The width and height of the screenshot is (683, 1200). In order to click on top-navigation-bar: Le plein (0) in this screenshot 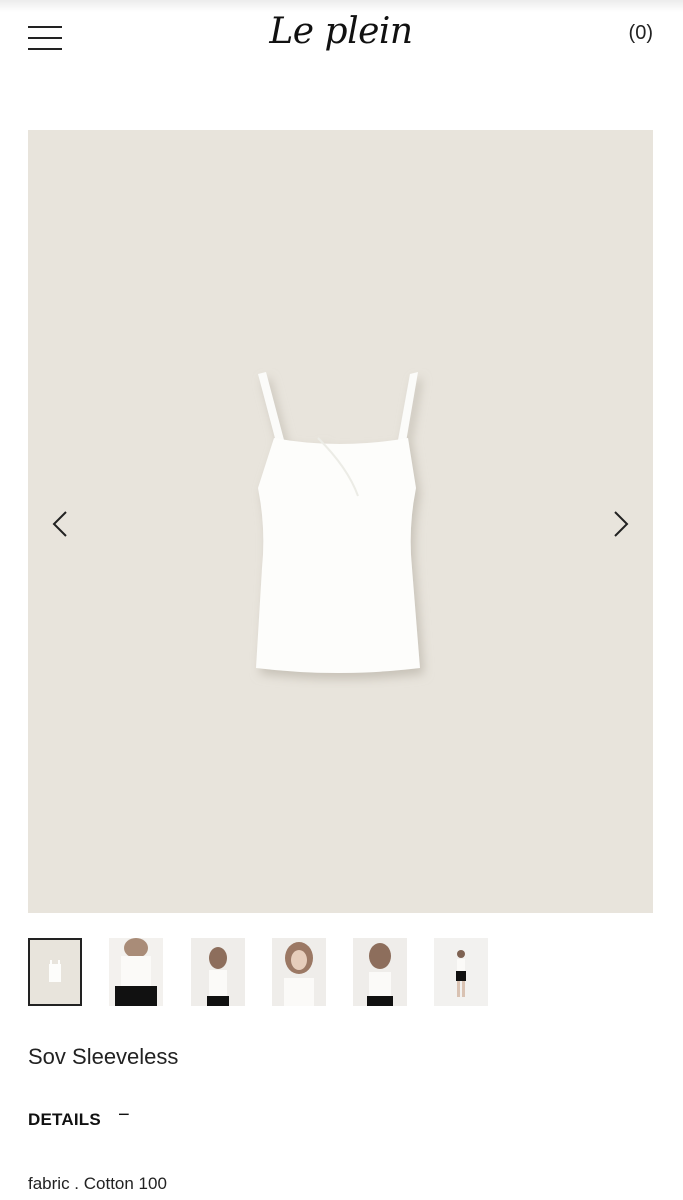, I will do `click(341, 40)`.